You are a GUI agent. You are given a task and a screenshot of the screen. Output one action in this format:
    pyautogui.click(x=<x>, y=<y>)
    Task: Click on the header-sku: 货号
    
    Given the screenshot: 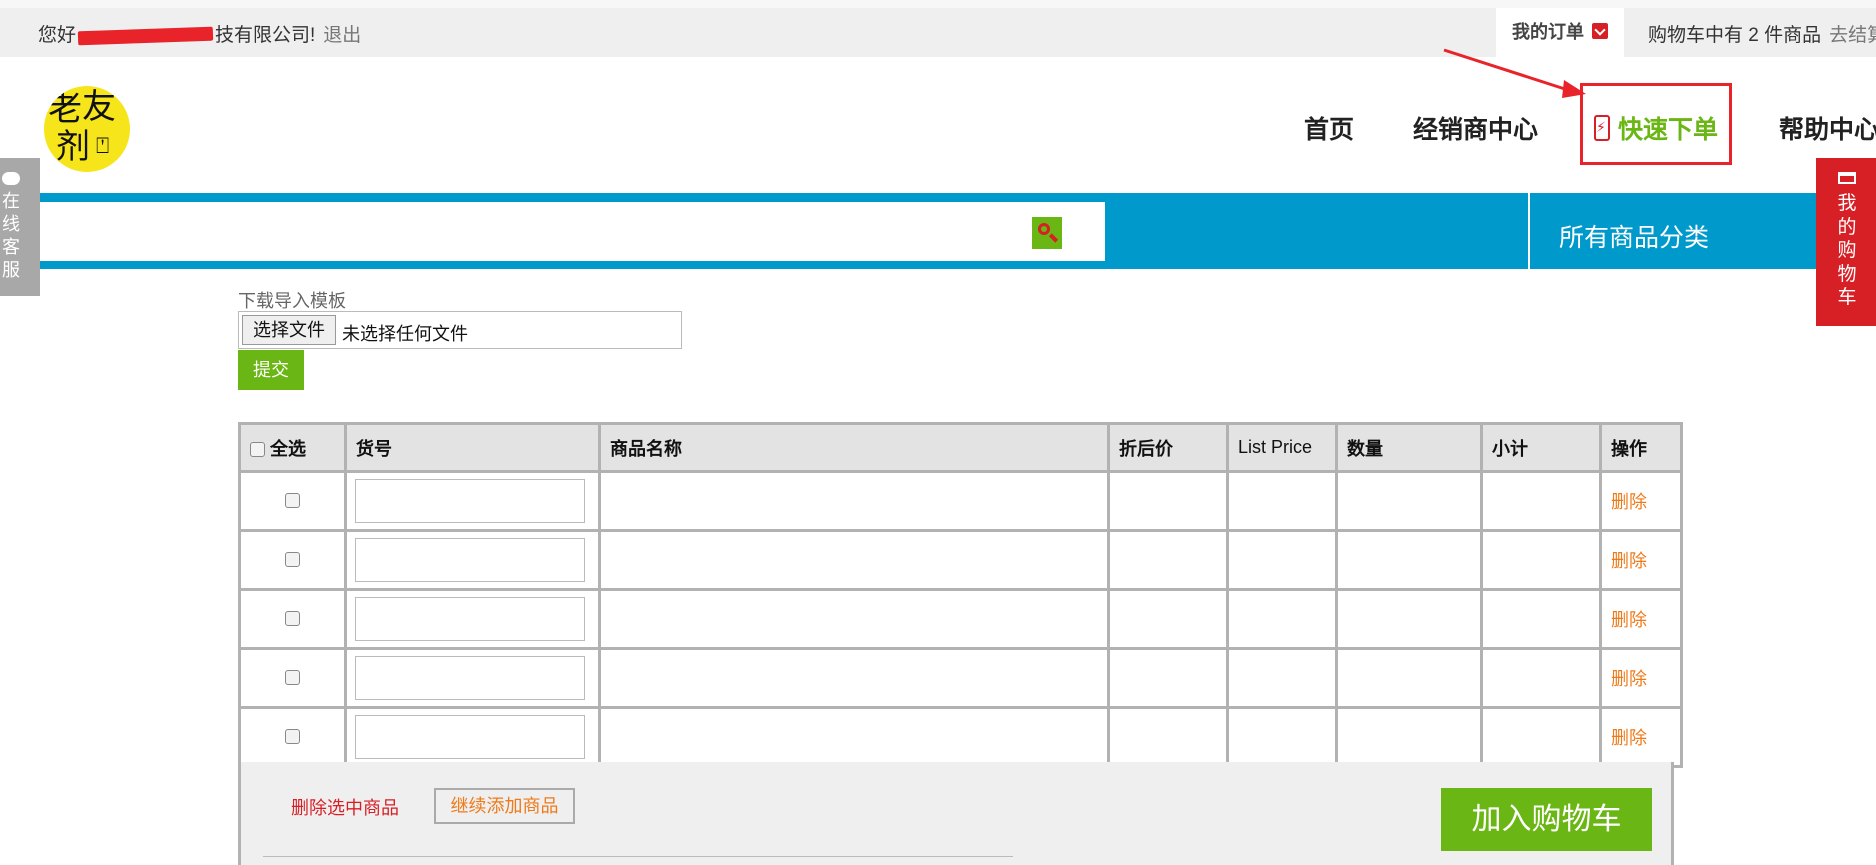 What is the action you would take?
    pyautogui.click(x=472, y=447)
    